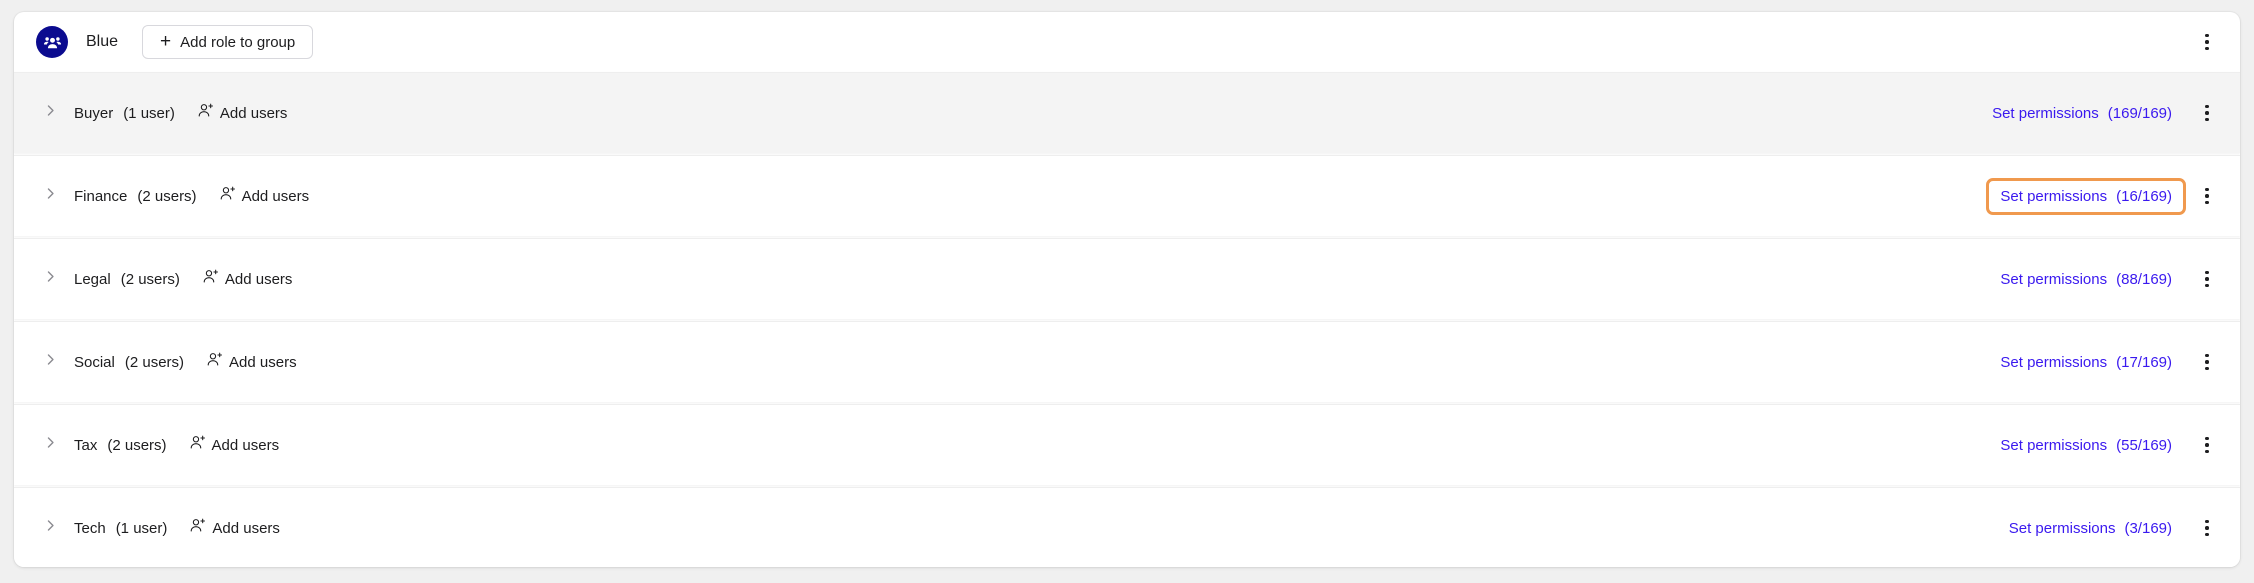 The width and height of the screenshot is (2254, 583). I want to click on set-permissions-button: Set permissions (3/169), so click(2090, 528).